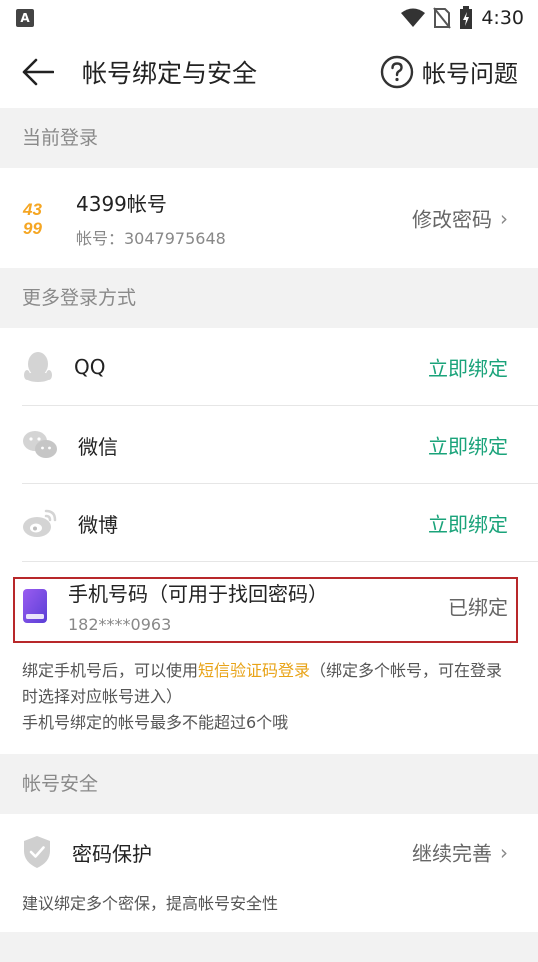 The image size is (538, 962). I want to click on sms-login-link: 短信验证码登录, so click(254, 670).